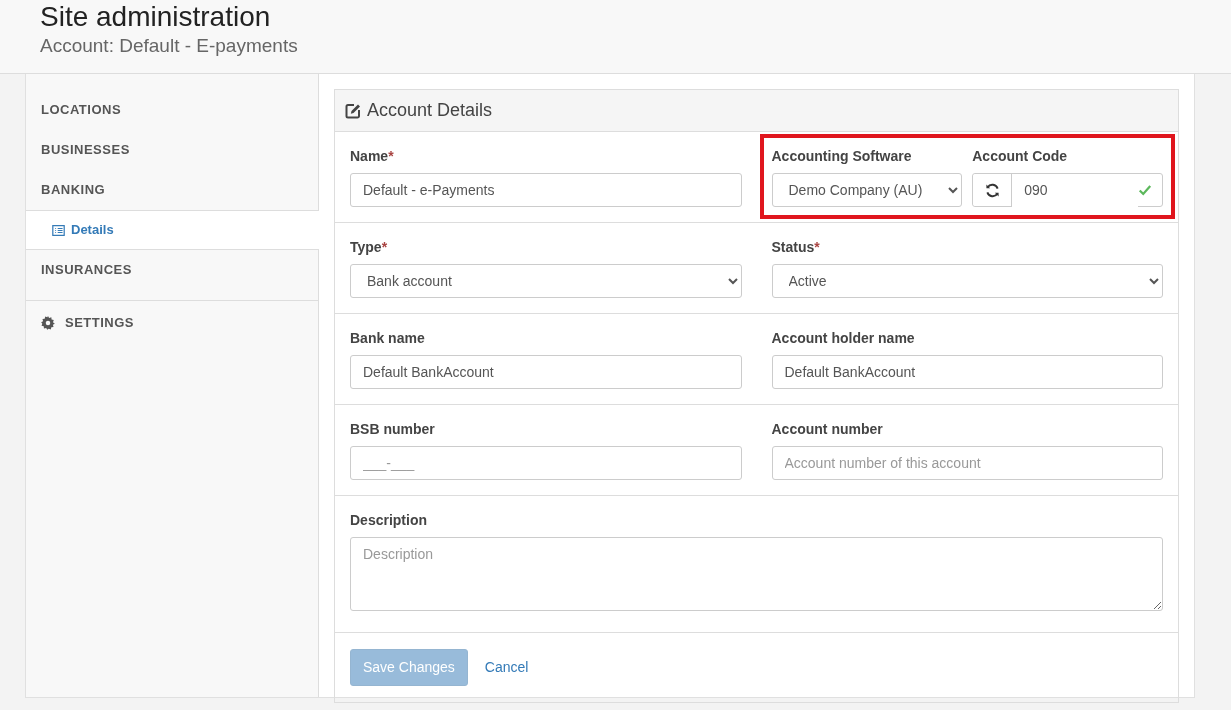 This screenshot has width=1231, height=710. I want to click on field-label: BSB number, so click(393, 429).